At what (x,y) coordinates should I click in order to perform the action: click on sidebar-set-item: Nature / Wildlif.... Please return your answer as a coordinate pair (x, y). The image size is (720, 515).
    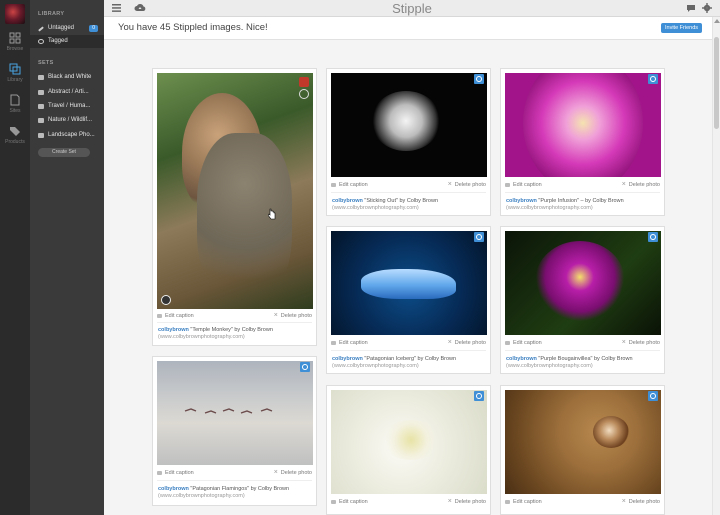
    Looking at the image, I should click on (67, 120).